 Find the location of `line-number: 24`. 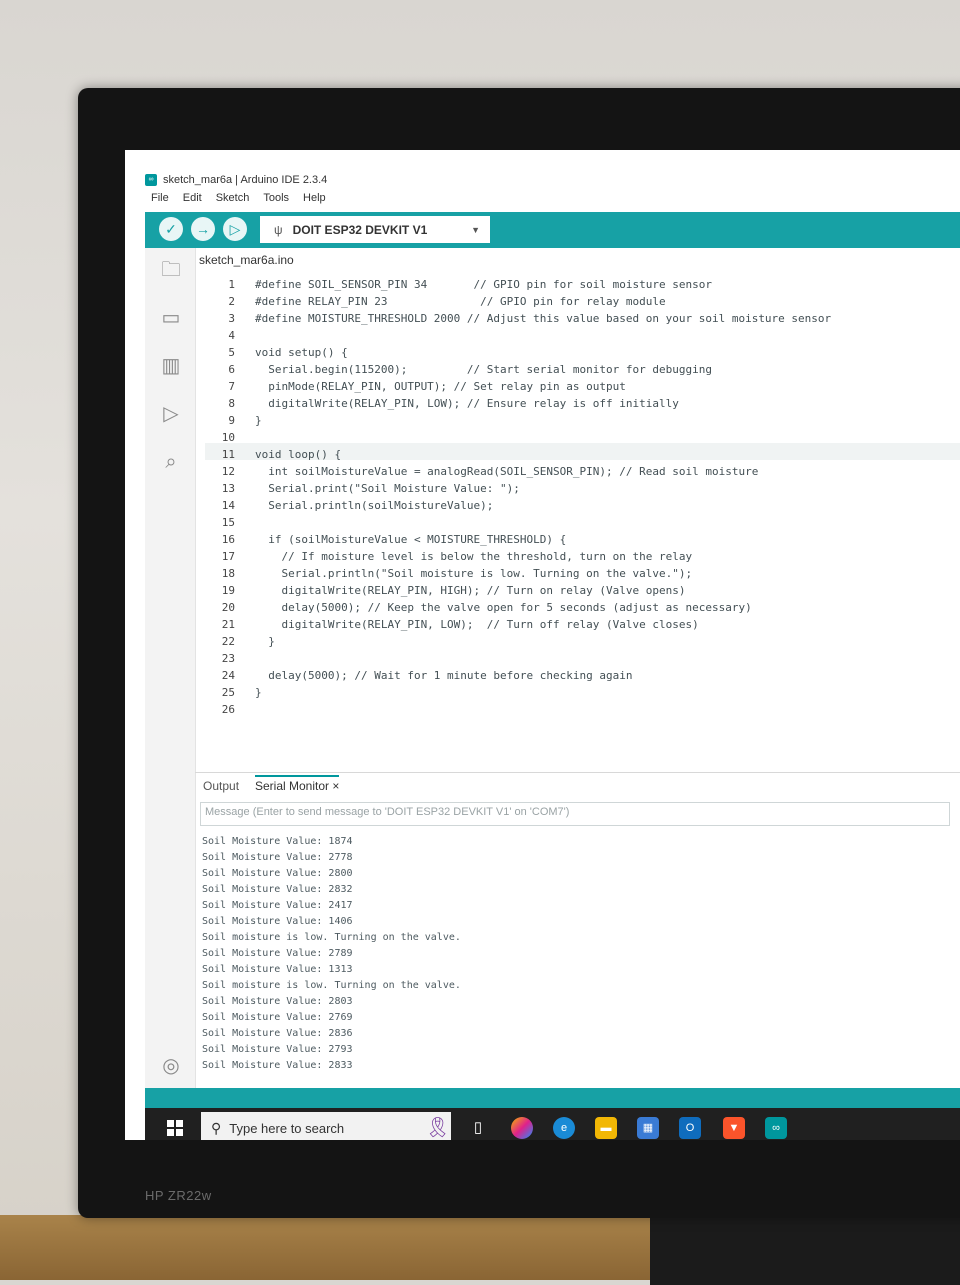

line-number: 24 is located at coordinates (228, 675).